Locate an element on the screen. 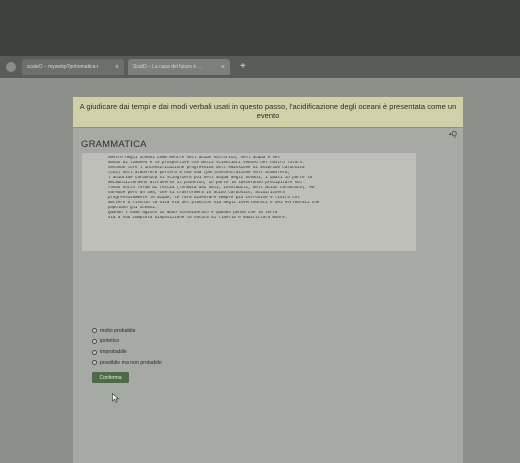  answer-option: molto probabile is located at coordinates (127, 331).